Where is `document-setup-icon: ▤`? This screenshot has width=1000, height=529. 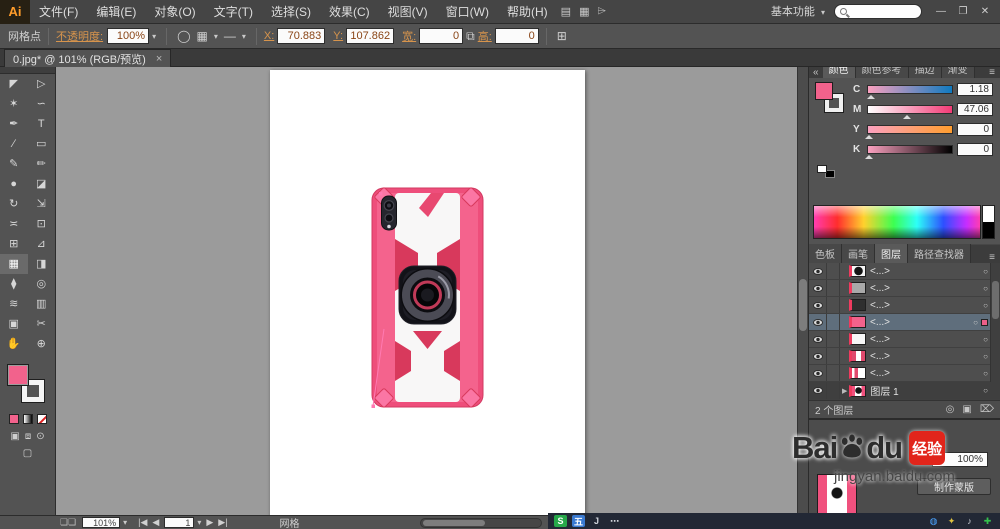 document-setup-icon: ▤ is located at coordinates (566, 11).